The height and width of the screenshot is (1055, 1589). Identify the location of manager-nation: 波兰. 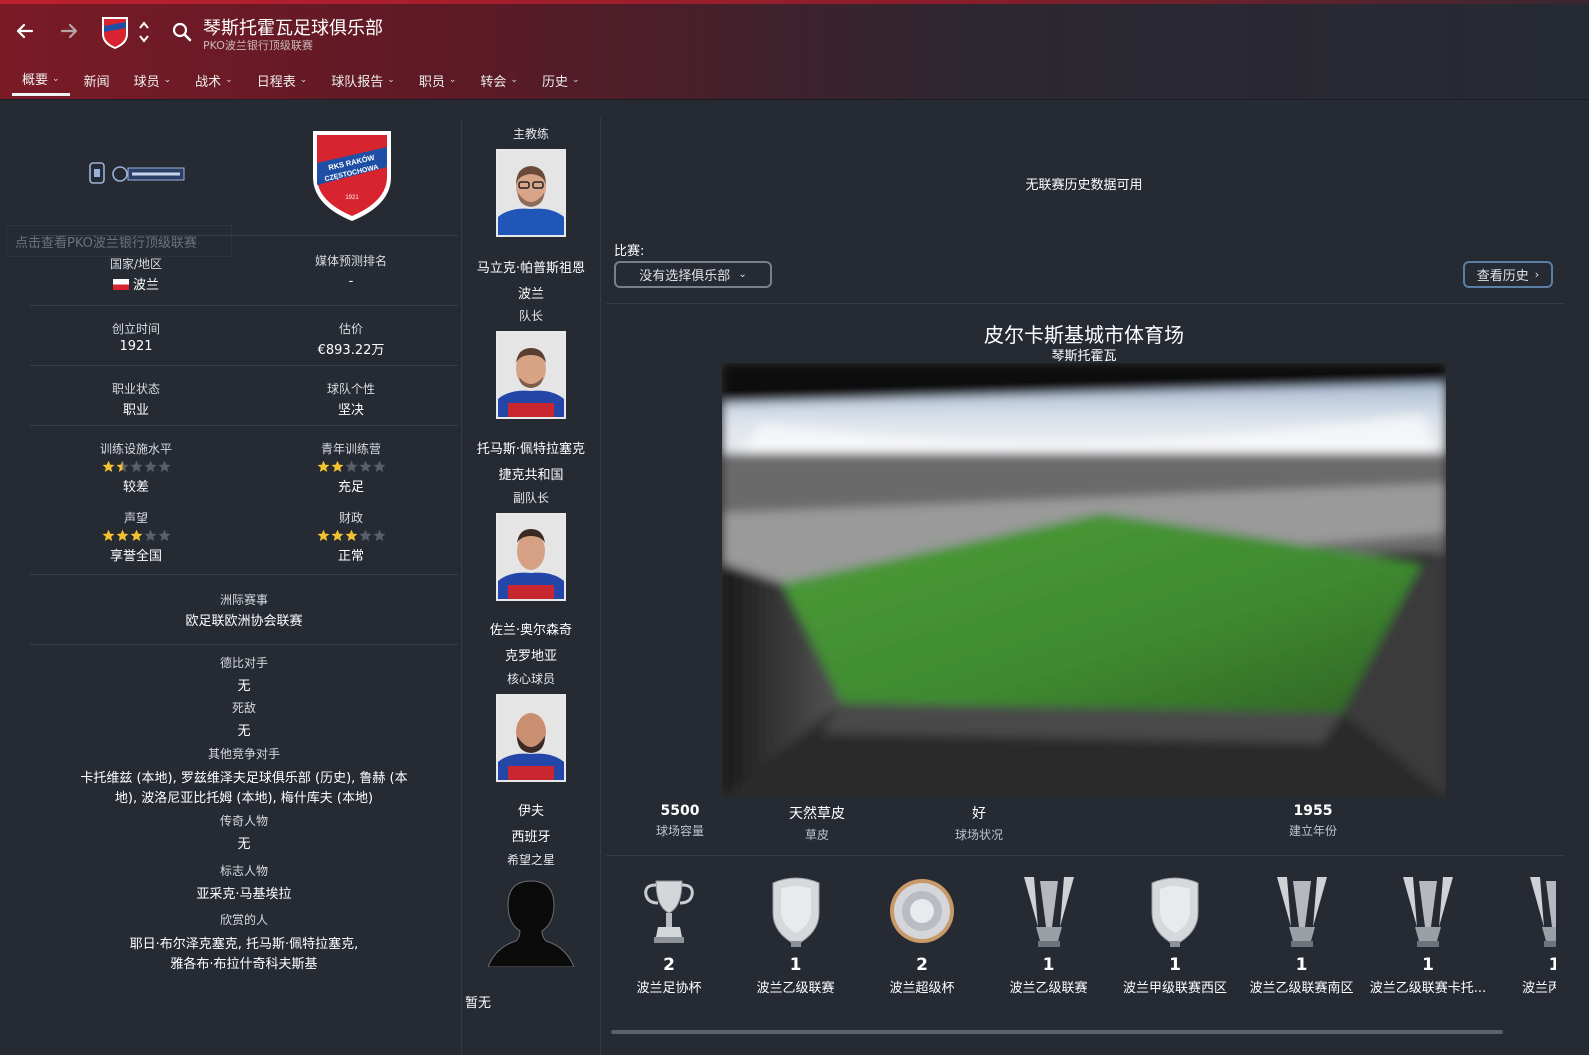
(530, 294).